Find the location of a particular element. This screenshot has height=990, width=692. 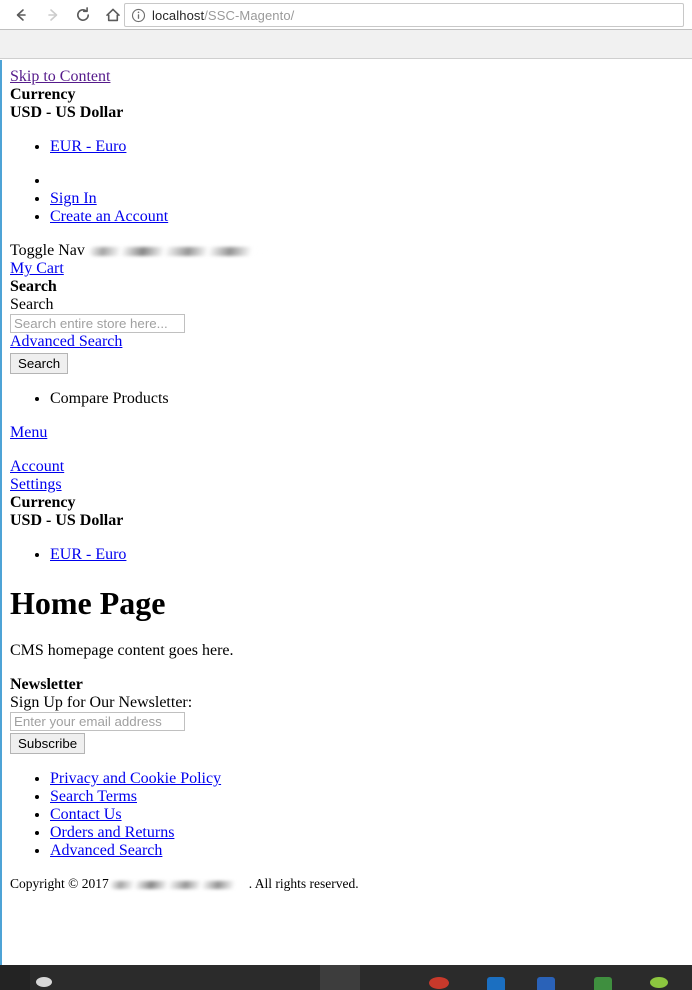

list-item: Create an Account is located at coordinates (367, 217).